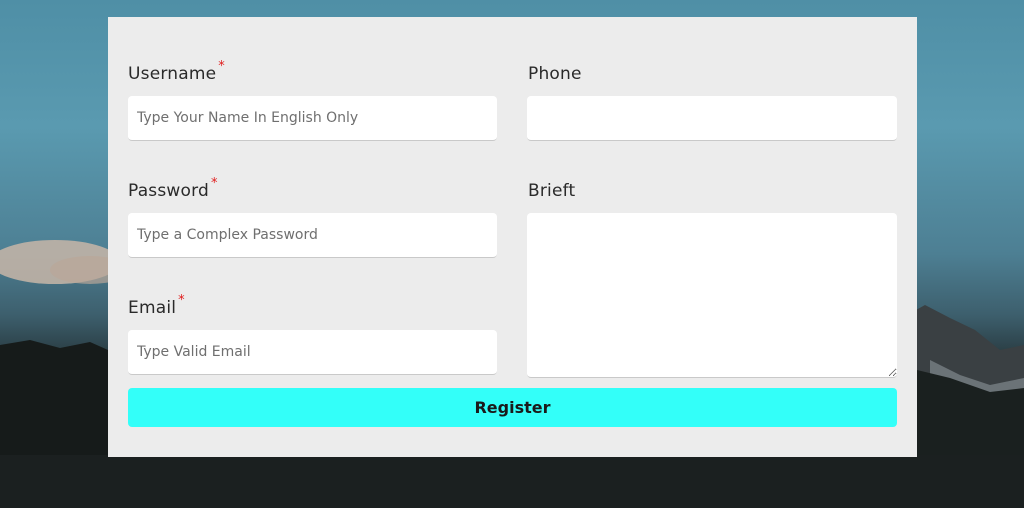 The width and height of the screenshot is (1024, 508). Describe the element at coordinates (555, 74) in the screenshot. I see `phone-label: Phone` at that location.